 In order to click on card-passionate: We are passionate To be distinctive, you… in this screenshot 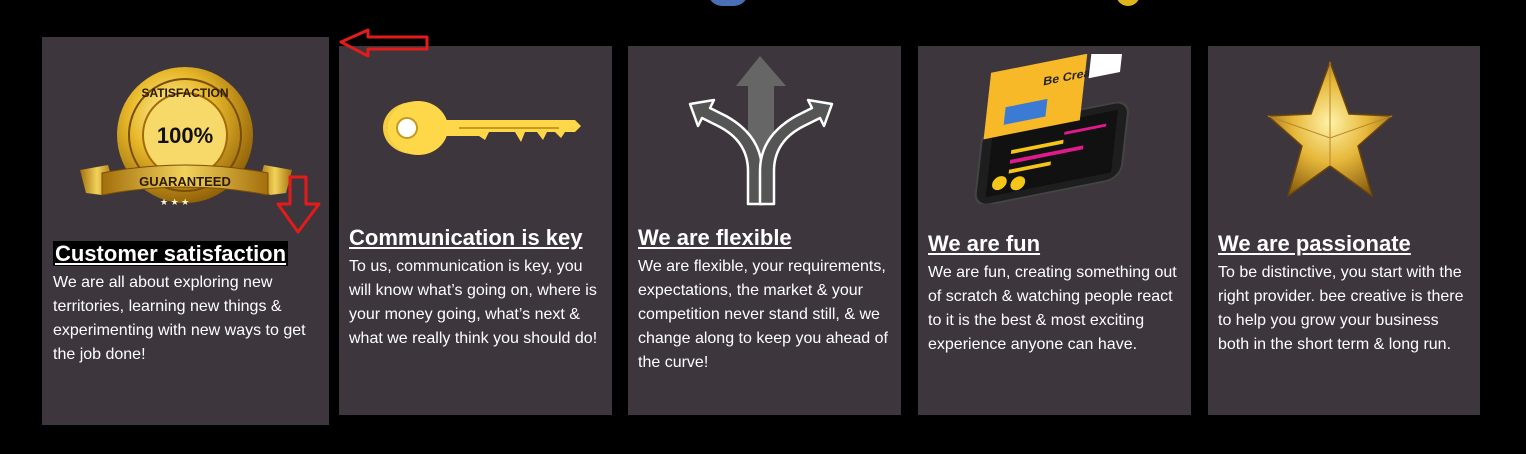, I will do `click(1344, 230)`.